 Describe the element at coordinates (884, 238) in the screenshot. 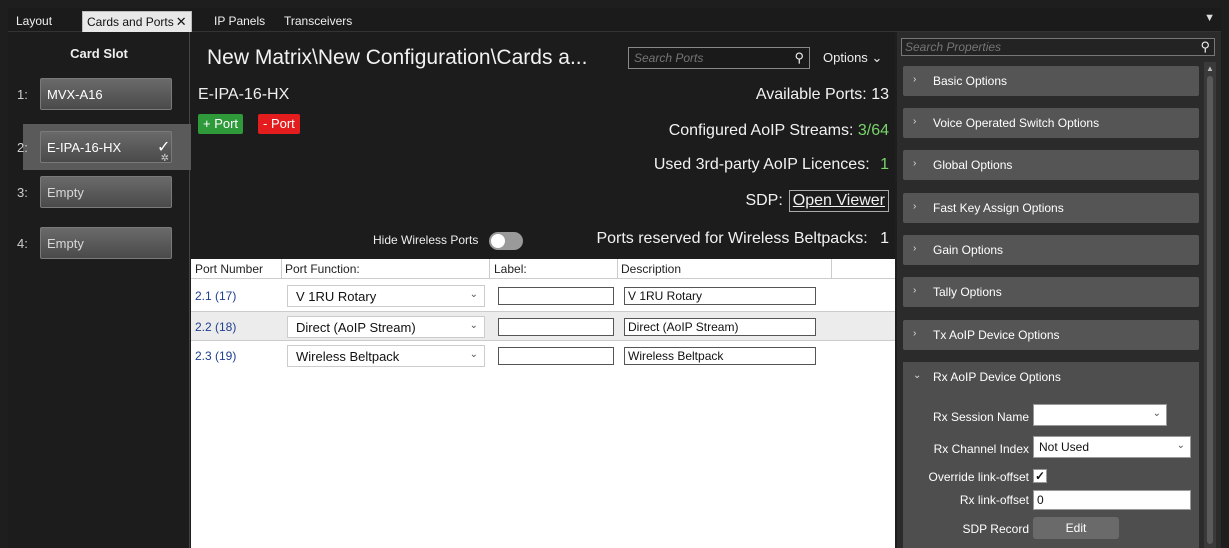

I see `reserved-value: 1` at that location.